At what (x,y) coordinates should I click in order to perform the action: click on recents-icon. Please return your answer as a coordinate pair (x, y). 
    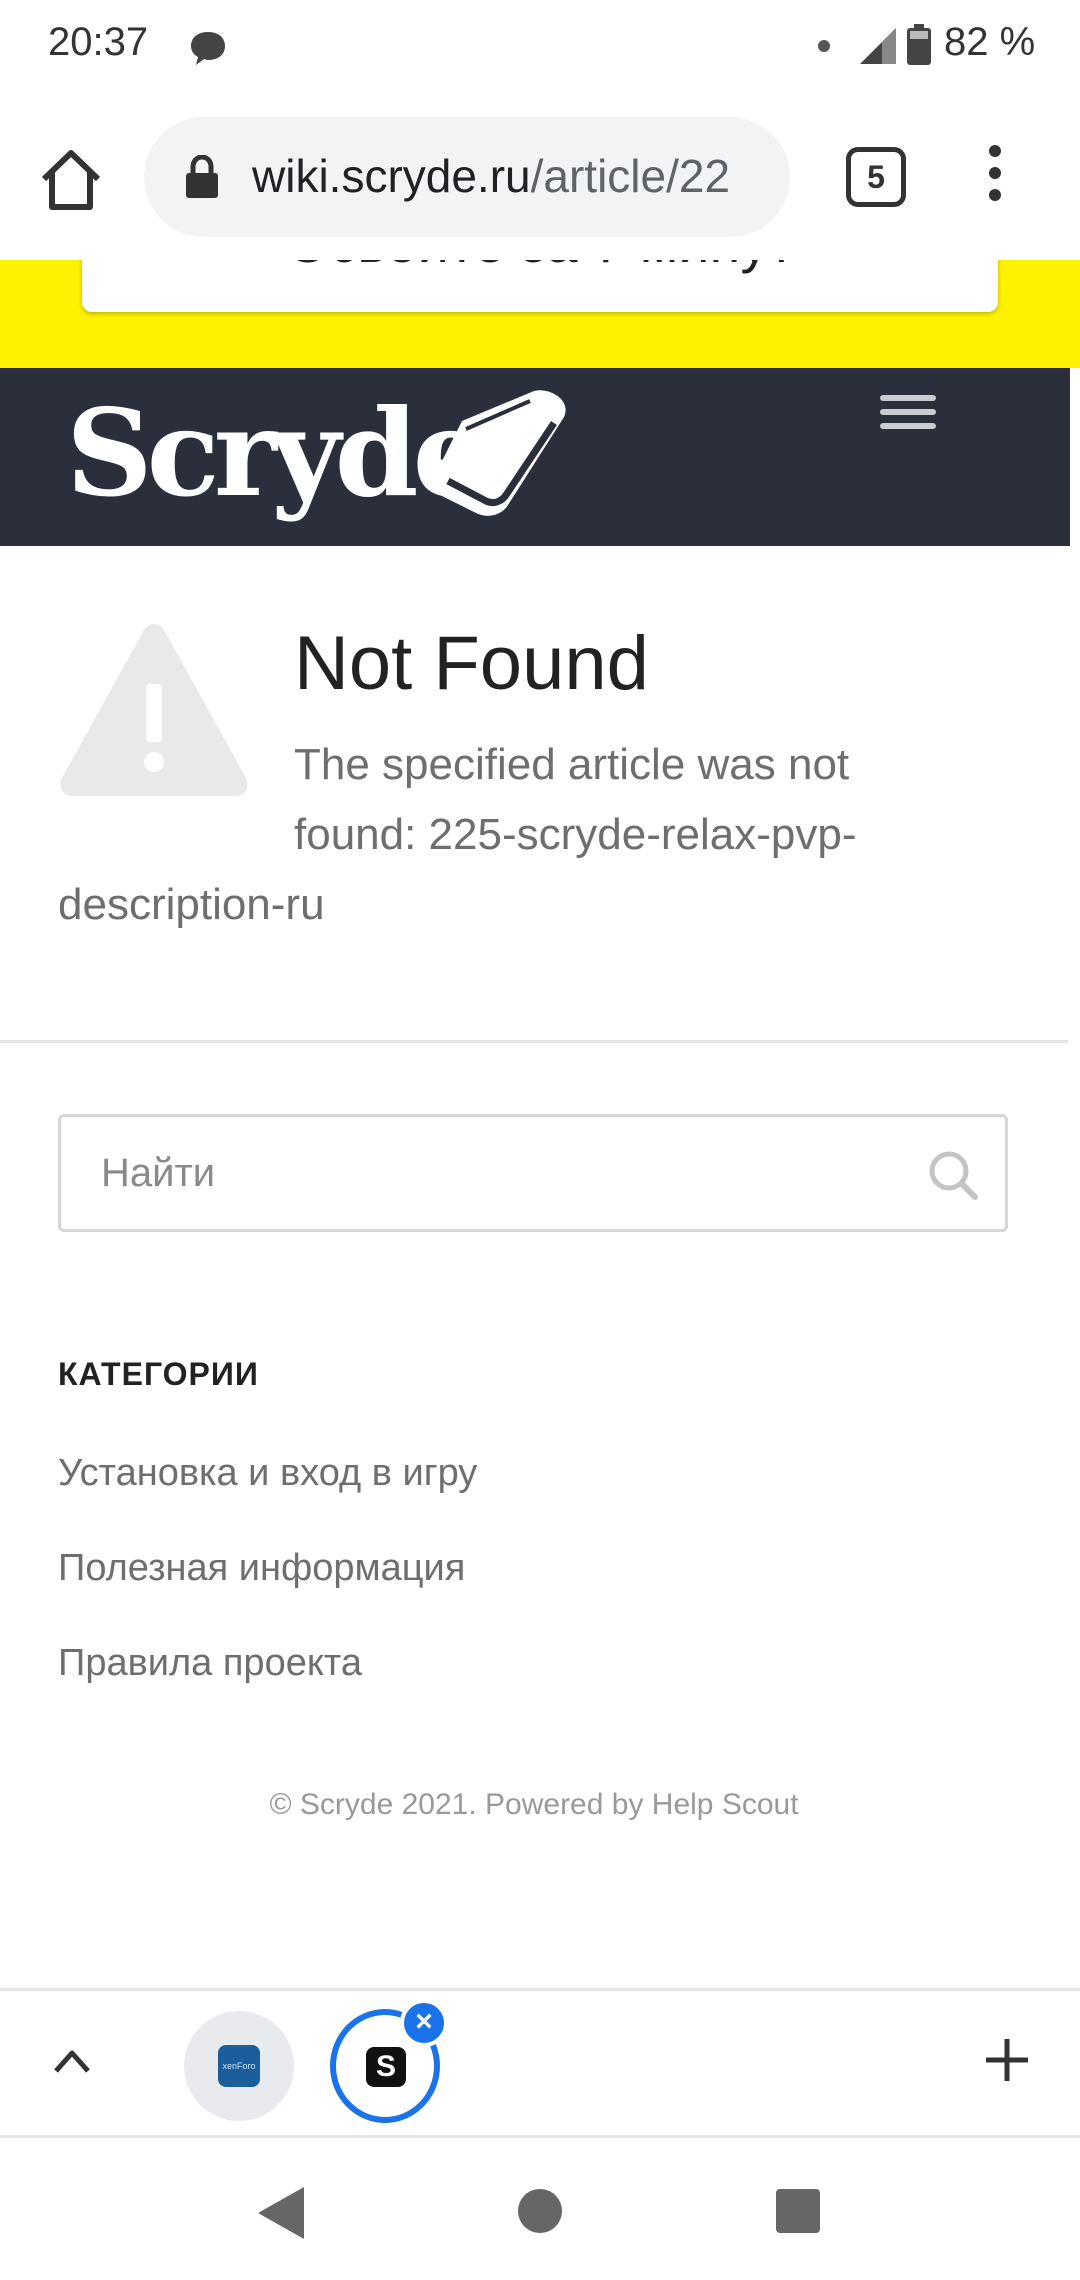
    Looking at the image, I should click on (798, 2211).